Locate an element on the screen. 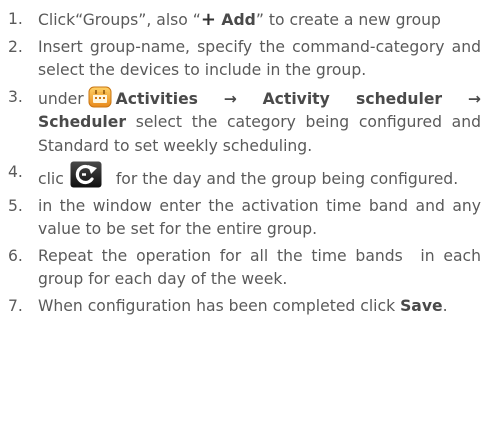 This screenshot has width=489, height=430. step-text-part: . is located at coordinates (445, 305).